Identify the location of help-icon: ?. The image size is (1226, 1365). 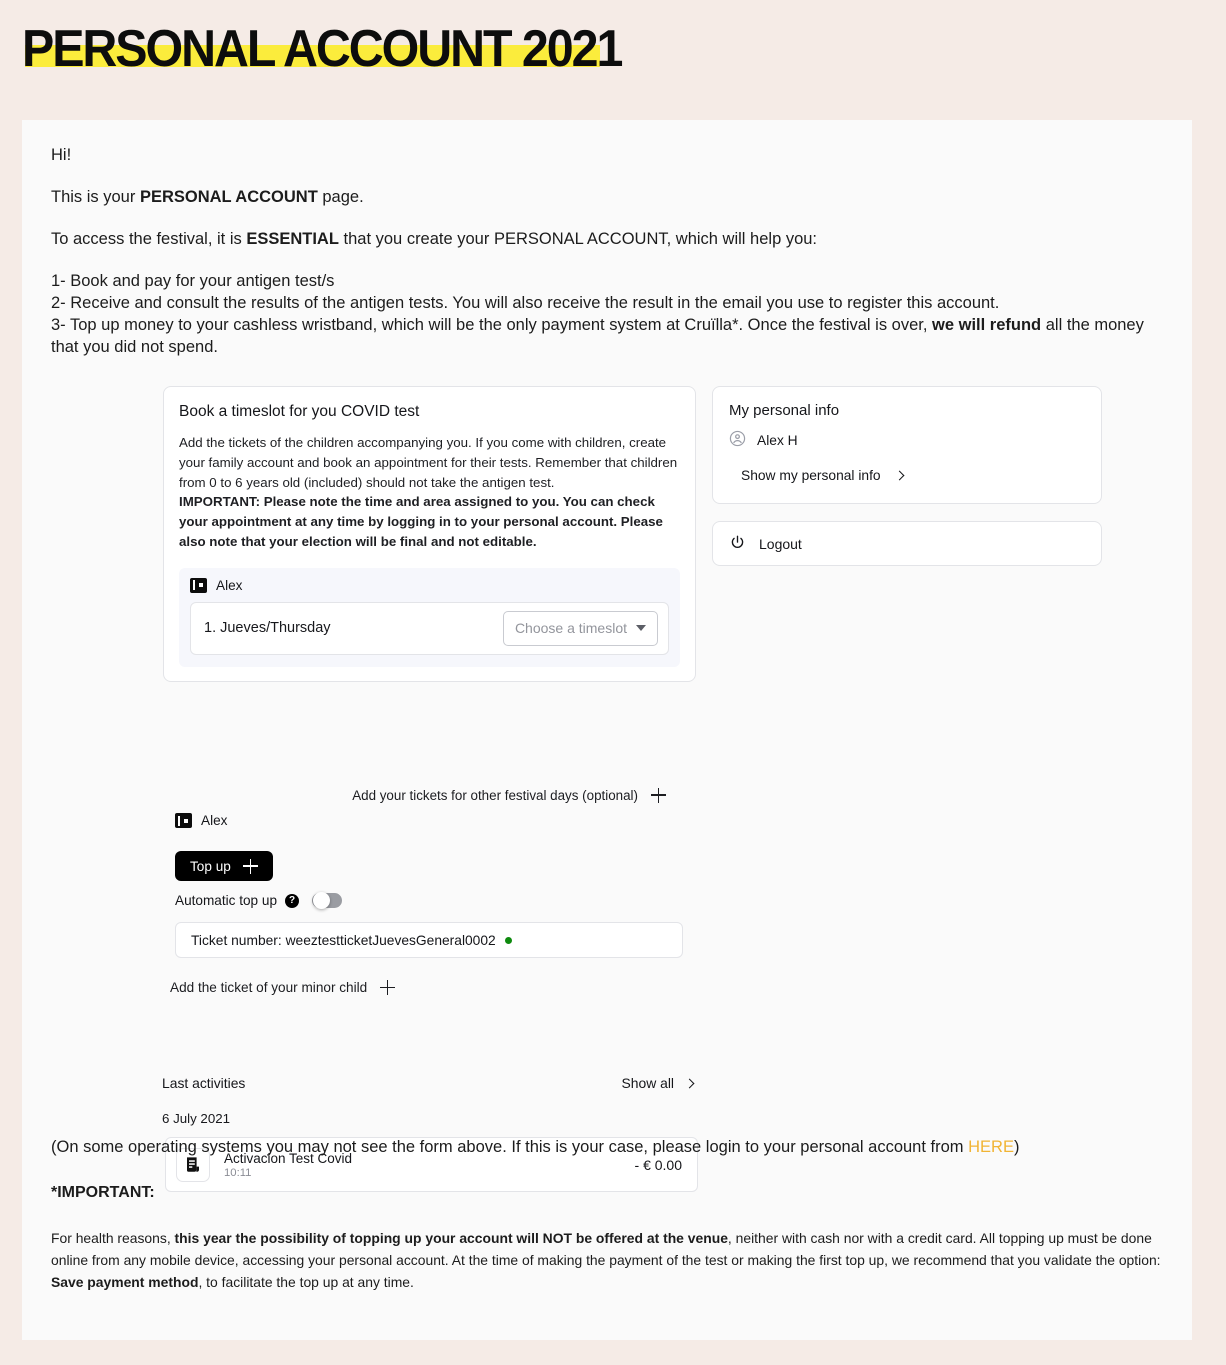
(292, 900).